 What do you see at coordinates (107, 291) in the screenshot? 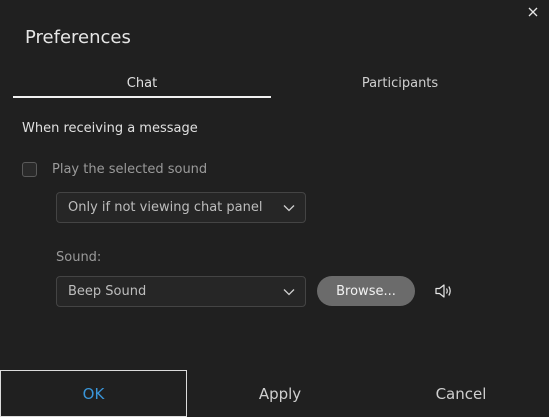
I see `sound-value: Beep Sound` at bounding box center [107, 291].